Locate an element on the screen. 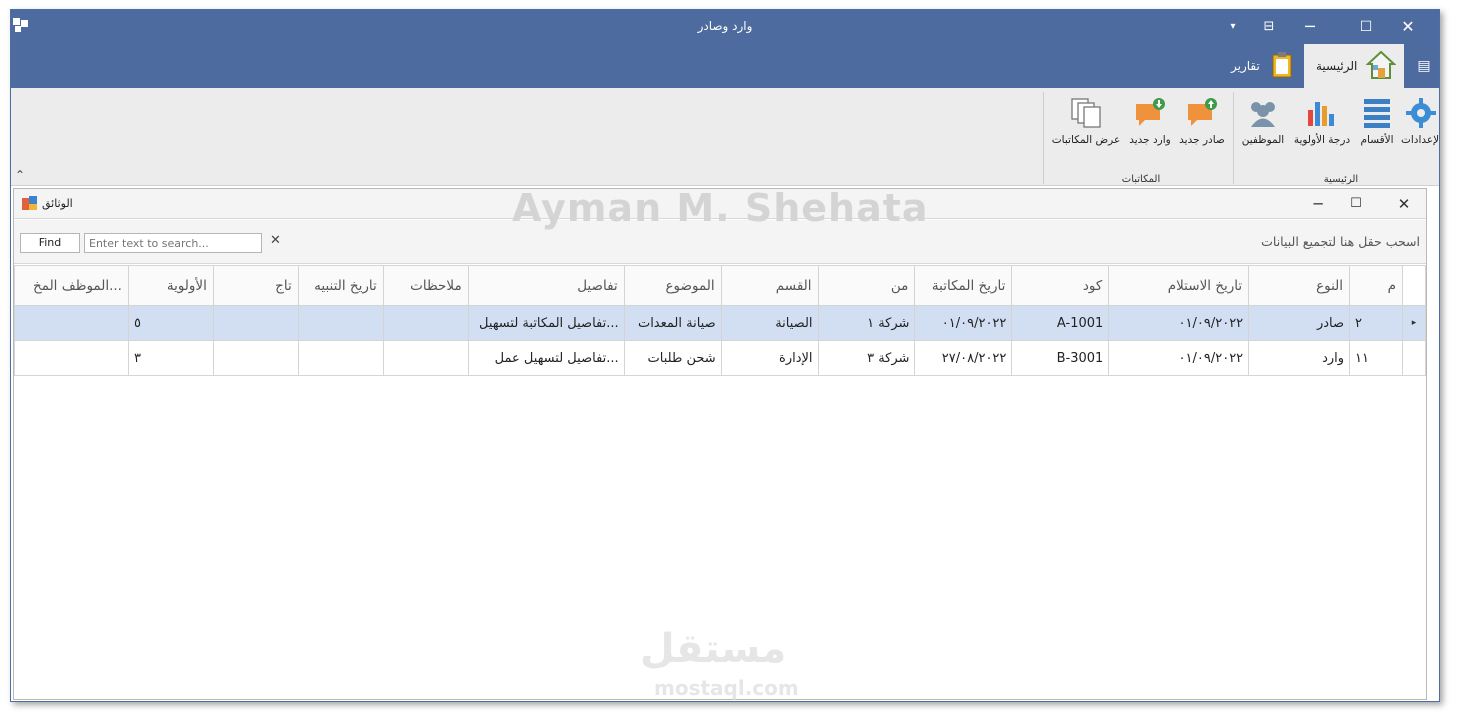  tab-home: الرئيسية is located at coordinates (1354, 66).